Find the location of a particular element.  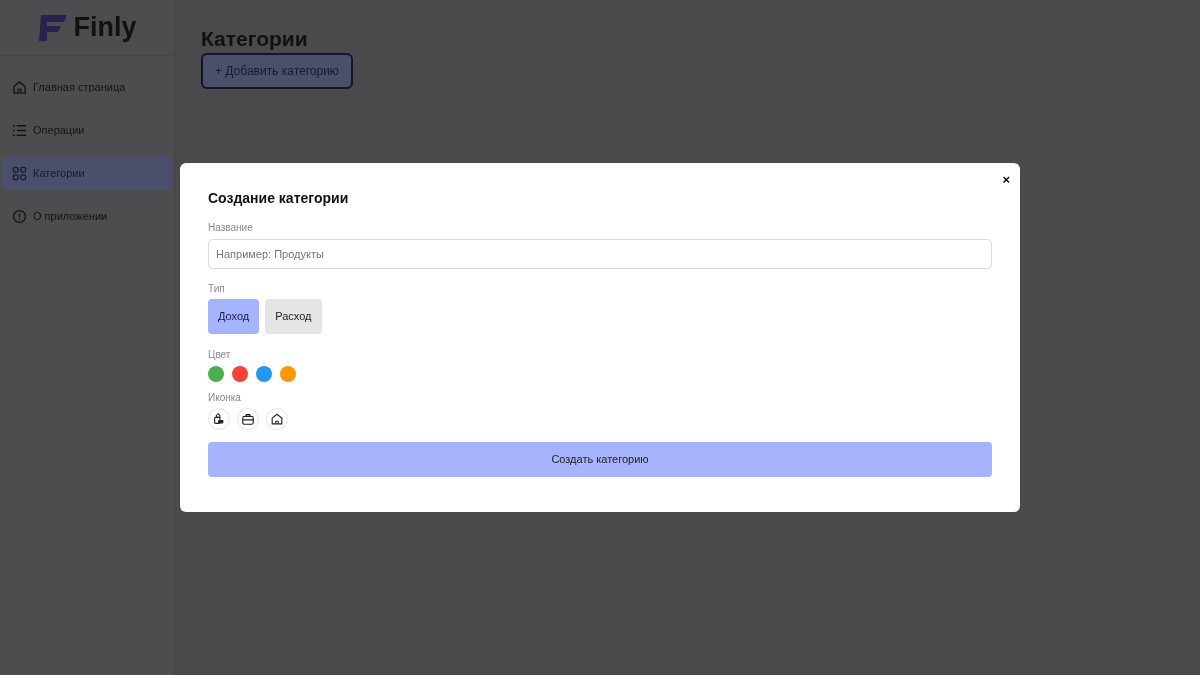

create-category-button: Создать категорию is located at coordinates (600, 459).